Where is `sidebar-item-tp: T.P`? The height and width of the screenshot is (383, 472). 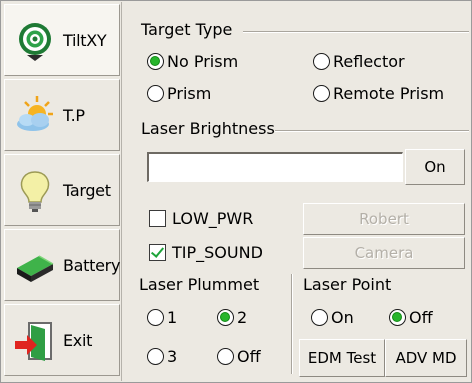 sidebar-item-tp: T.P is located at coordinates (62, 115).